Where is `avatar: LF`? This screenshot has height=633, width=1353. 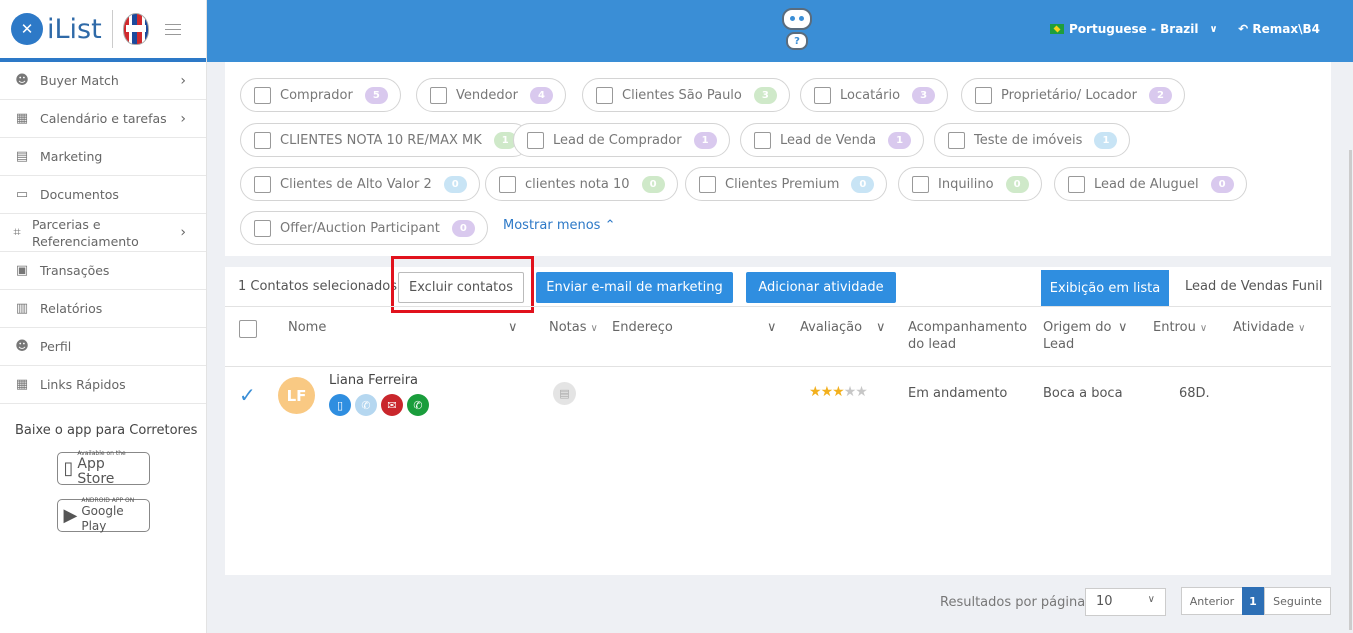 avatar: LF is located at coordinates (296, 395).